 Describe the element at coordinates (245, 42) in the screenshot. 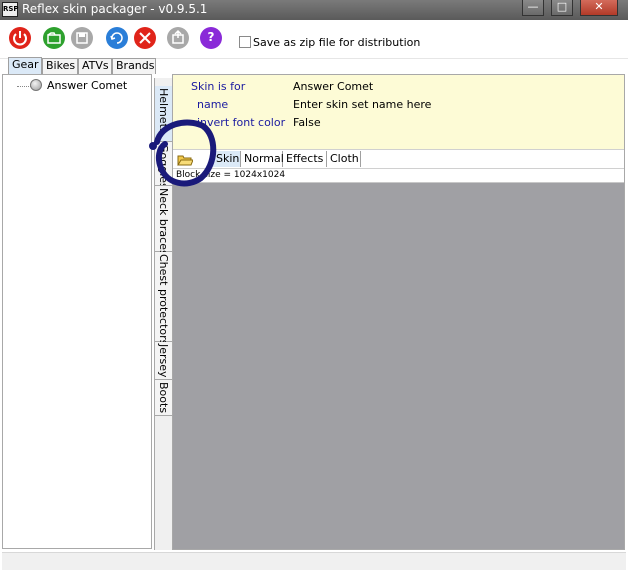

I see `zip-checkbox` at that location.